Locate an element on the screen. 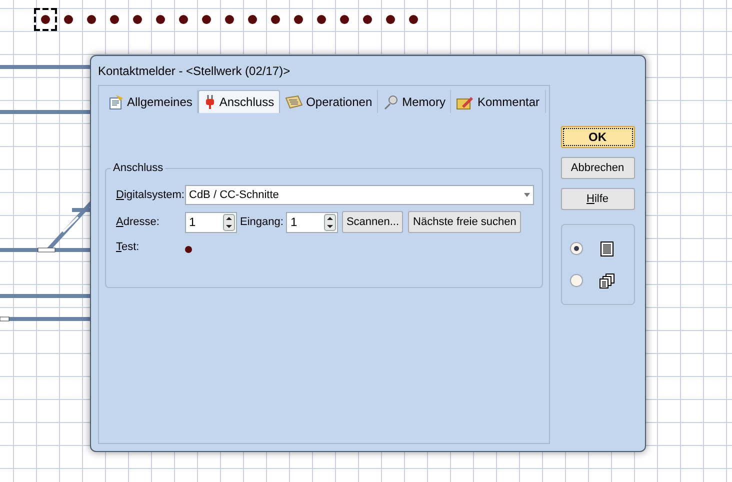  field-label: Eingang: is located at coordinates (262, 222).